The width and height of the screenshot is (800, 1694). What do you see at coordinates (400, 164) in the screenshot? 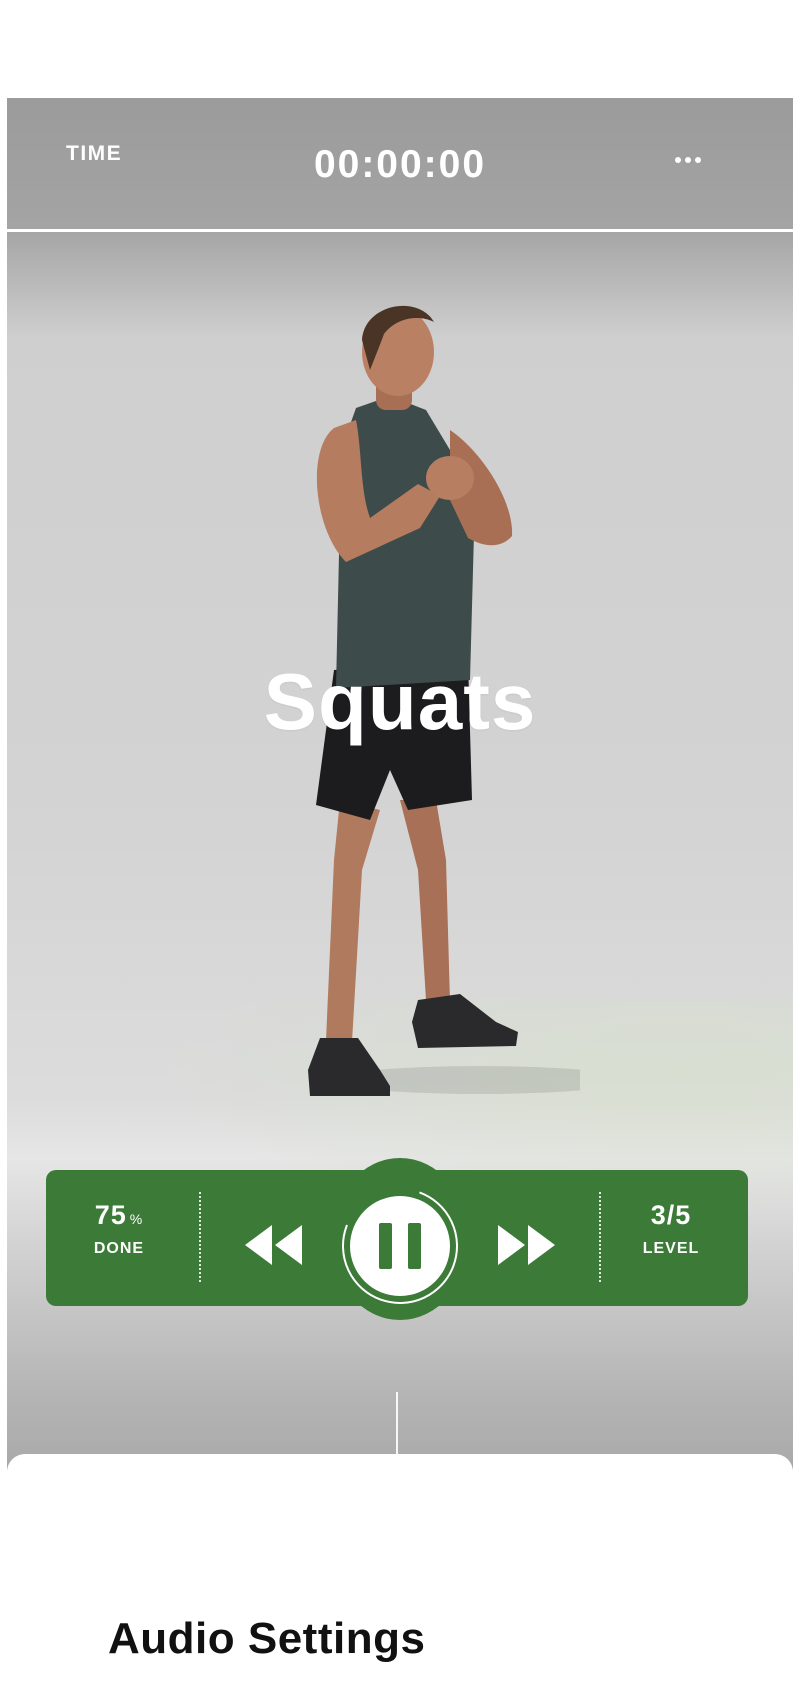
I see `elapsed-timer: 00:00:00` at bounding box center [400, 164].